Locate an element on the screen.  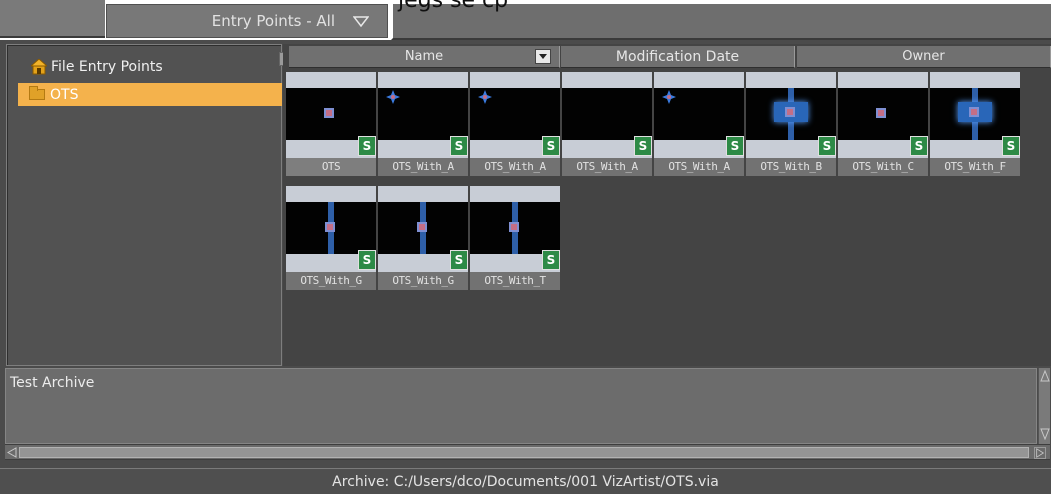
entry-points-dropdown-label: Entry Points - All is located at coordinates (273, 21).